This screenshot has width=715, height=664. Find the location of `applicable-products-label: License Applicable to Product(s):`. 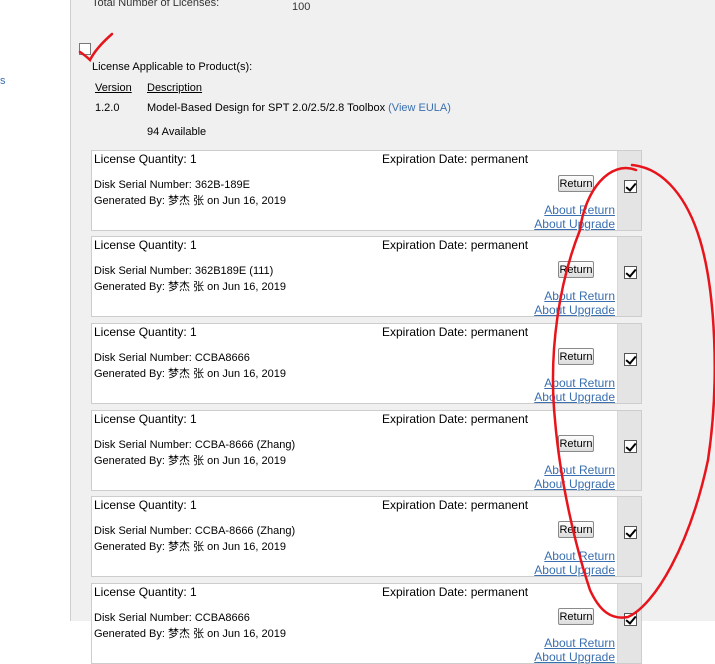

applicable-products-label: License Applicable to Product(s): is located at coordinates (172, 67).